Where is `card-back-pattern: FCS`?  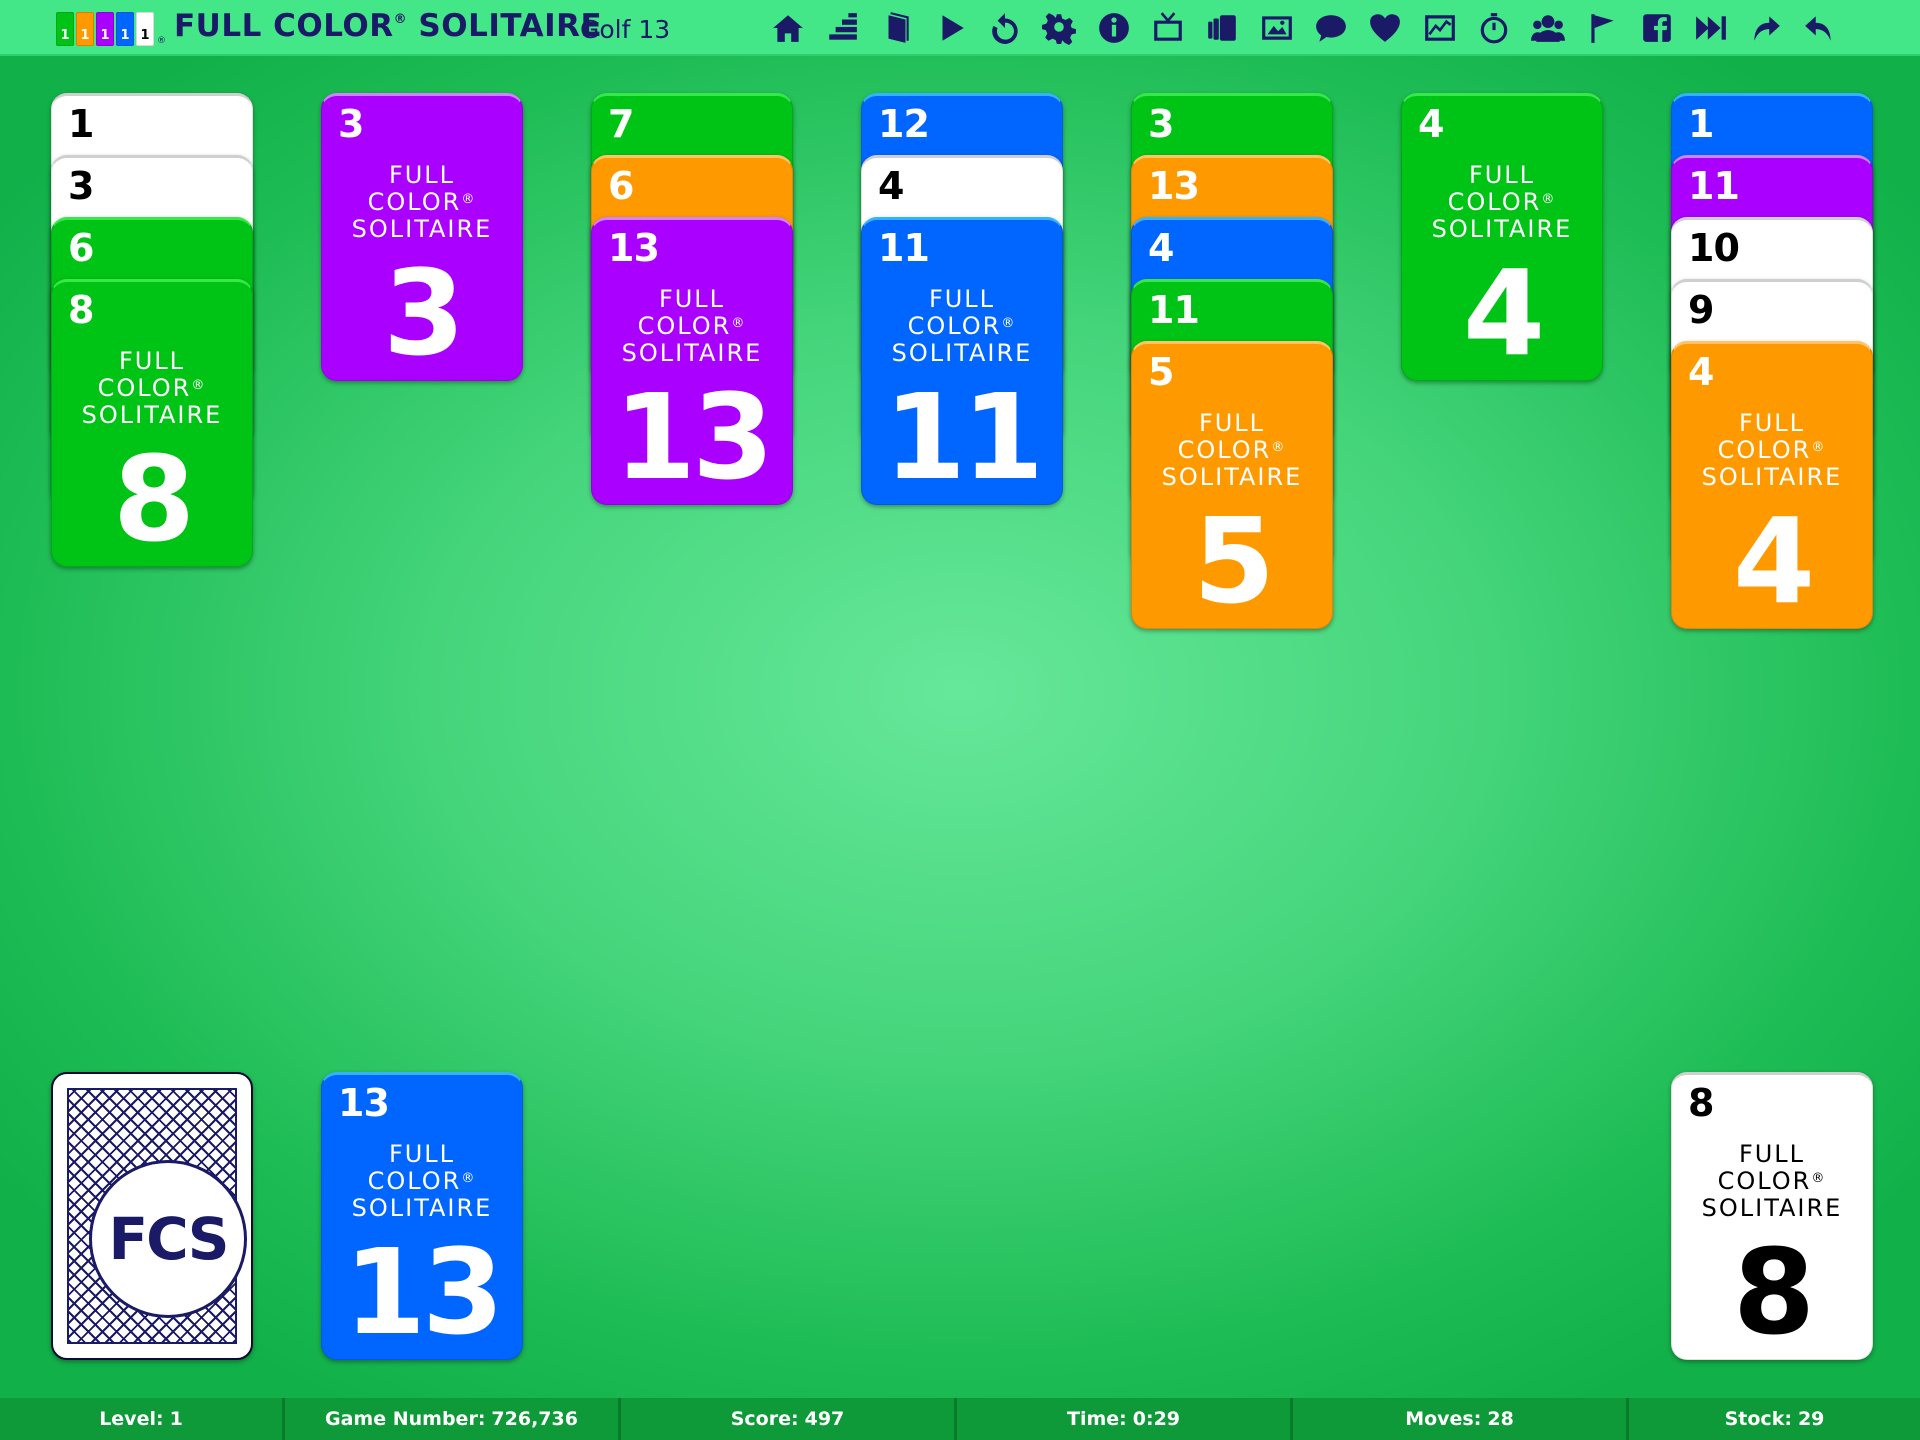 card-back-pattern: FCS is located at coordinates (157, 1216).